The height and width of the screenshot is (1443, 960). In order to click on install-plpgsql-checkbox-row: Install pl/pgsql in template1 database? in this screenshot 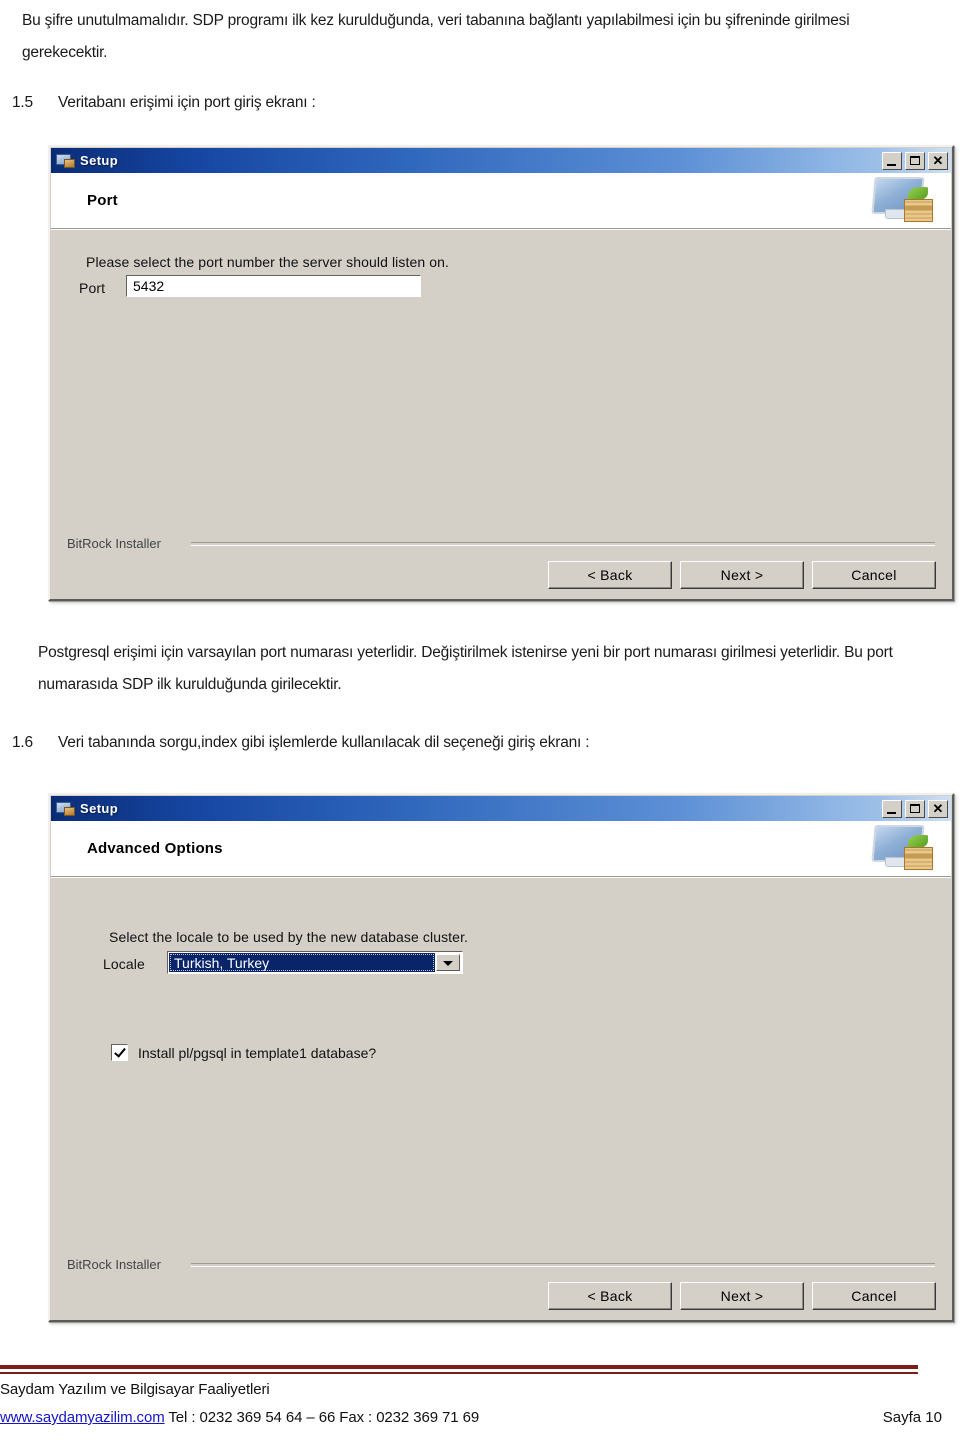, I will do `click(243, 1052)`.